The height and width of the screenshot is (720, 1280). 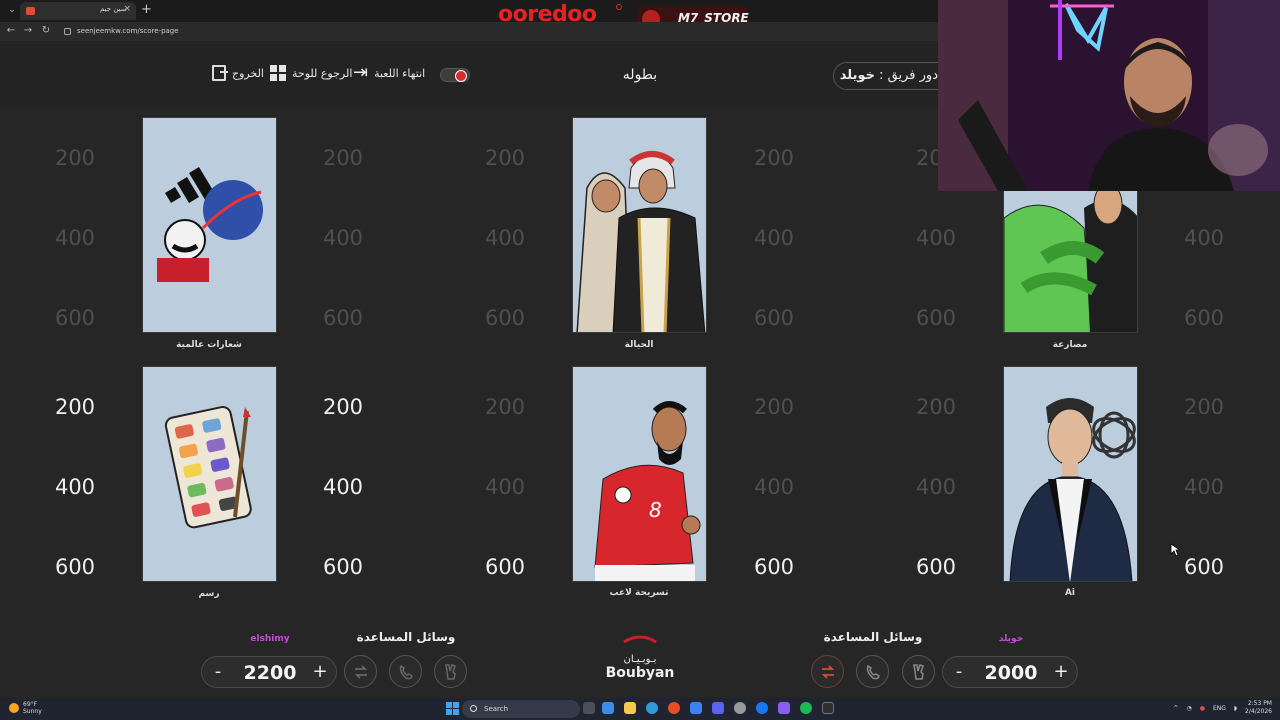 What do you see at coordinates (46, 30) in the screenshot?
I see `reload-icon: ↻` at bounding box center [46, 30].